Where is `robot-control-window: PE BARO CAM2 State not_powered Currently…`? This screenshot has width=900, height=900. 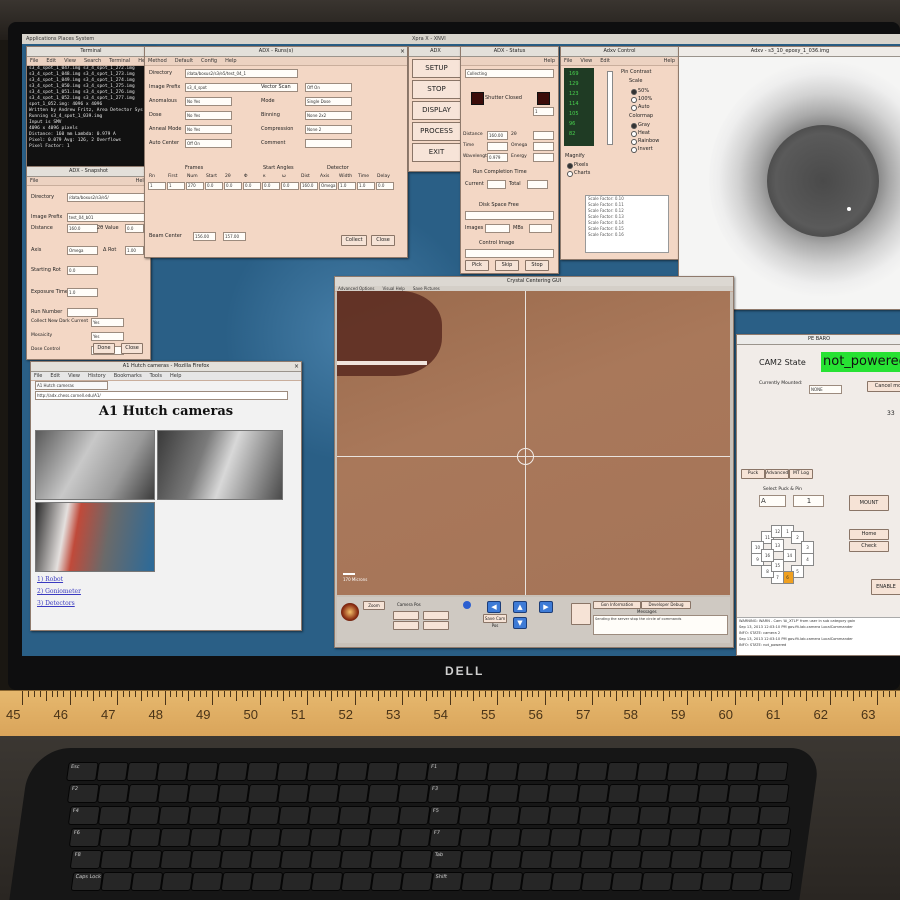 robot-control-window: PE BARO CAM2 State not_powered Currently… is located at coordinates (818, 495).